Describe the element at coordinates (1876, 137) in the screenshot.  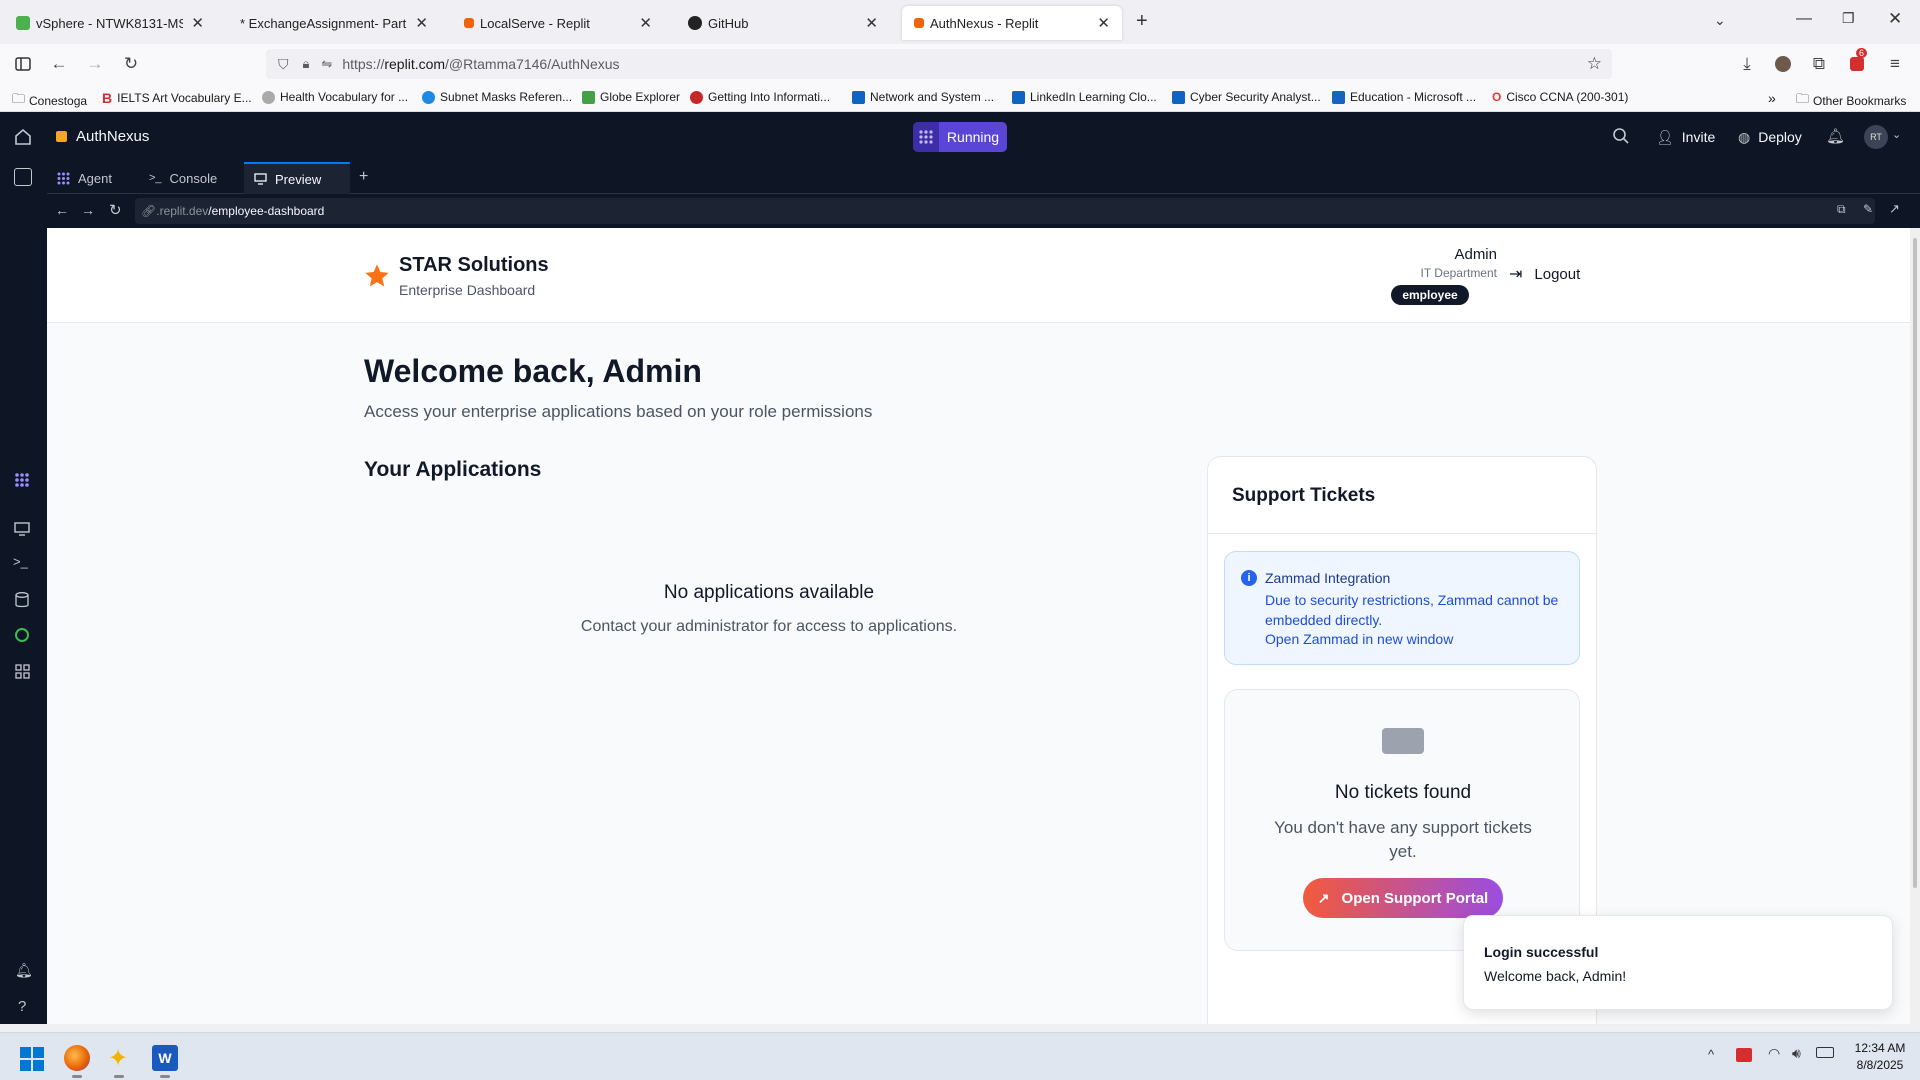
I see `avatar: RT` at that location.